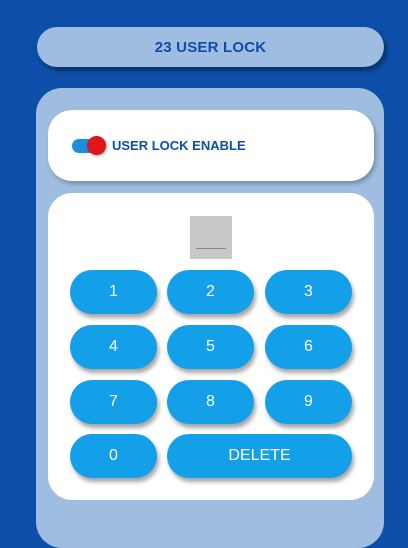 This screenshot has width=408, height=548. I want to click on user-lock-enable-row: USER LOCK ENABLE, so click(211, 145).